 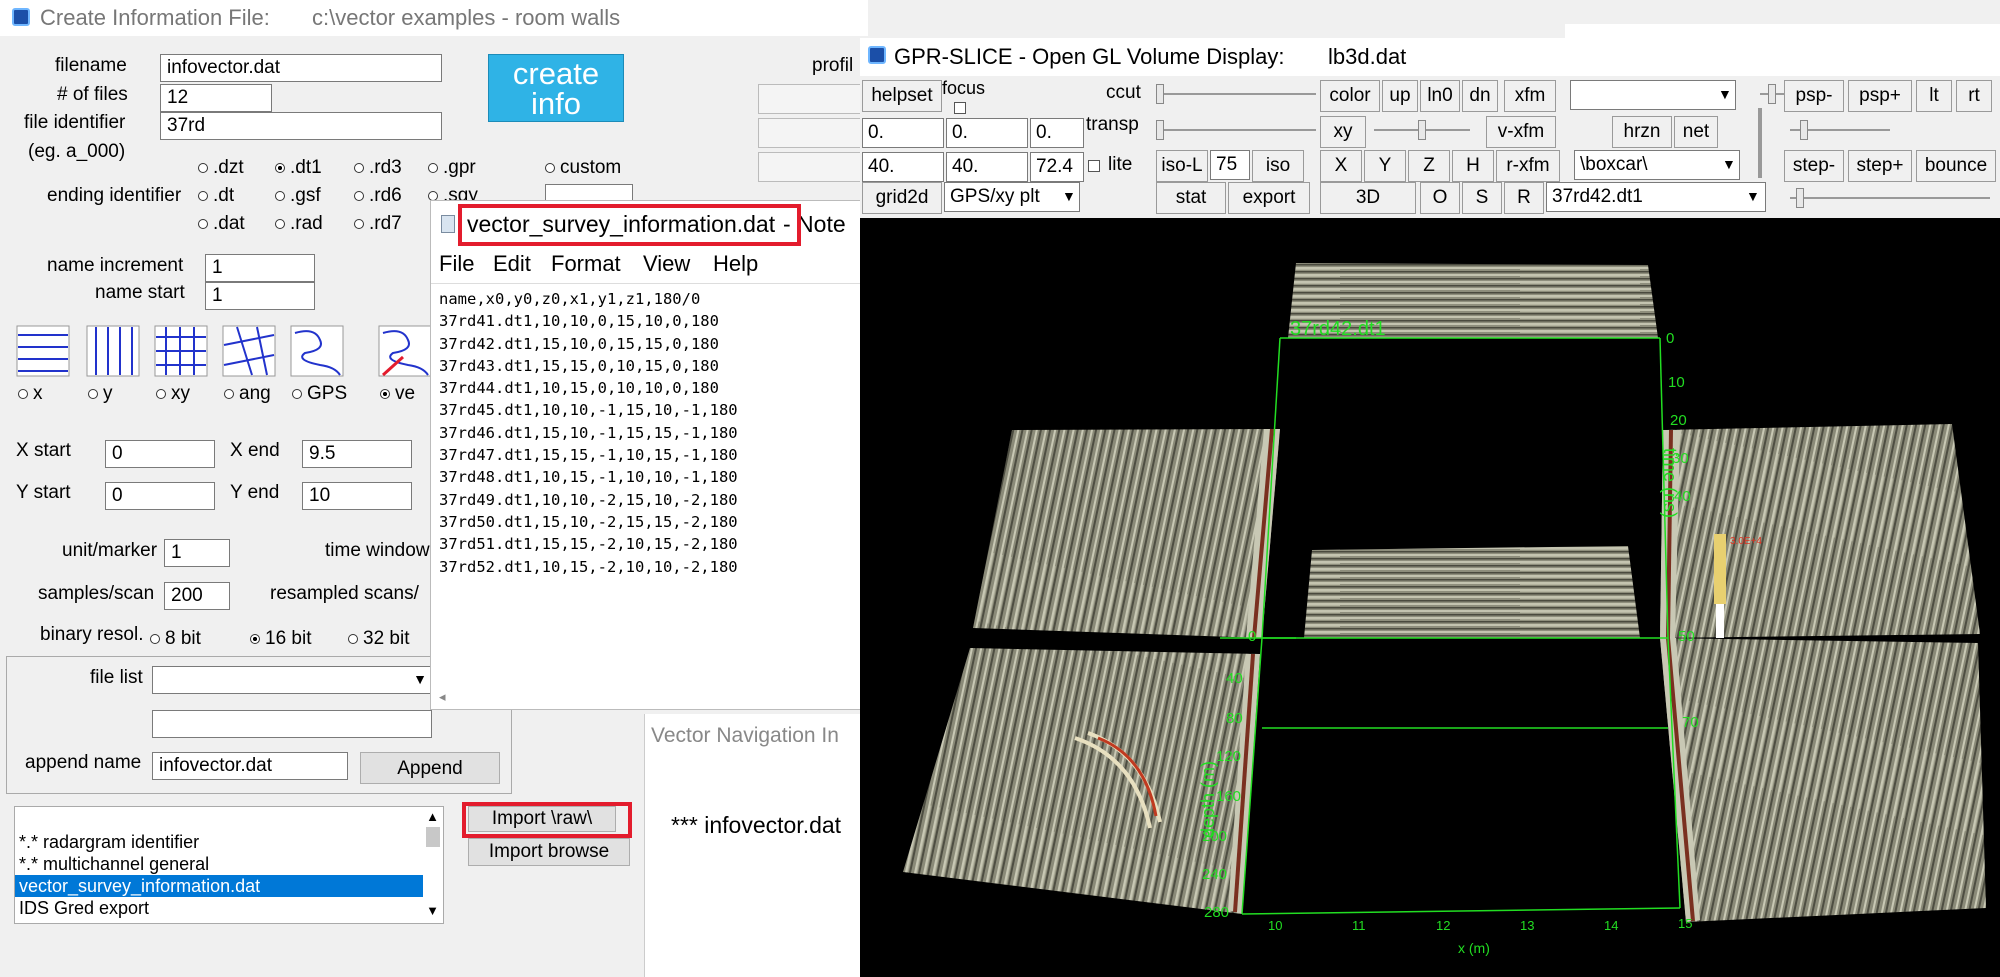 I want to click on menu-format: Format, so click(x=586, y=264).